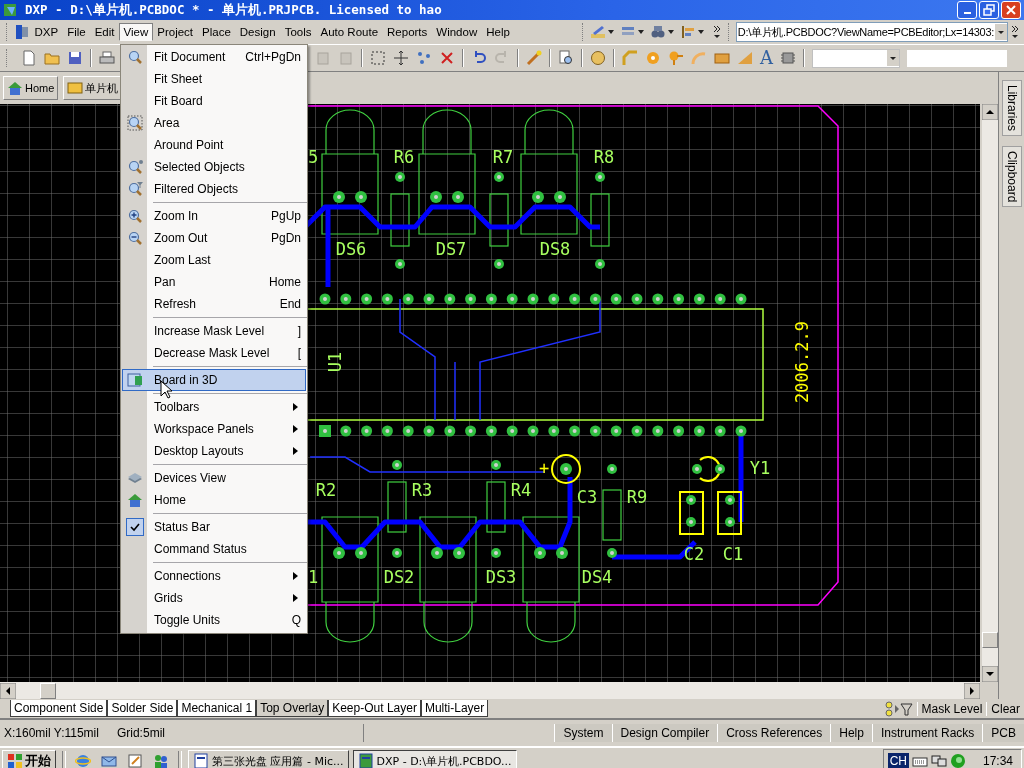 Image resolution: width=1024 pixels, height=768 pixels. What do you see at coordinates (214, 451) in the screenshot?
I see `menu-item: Desktop Layouts` at bounding box center [214, 451].